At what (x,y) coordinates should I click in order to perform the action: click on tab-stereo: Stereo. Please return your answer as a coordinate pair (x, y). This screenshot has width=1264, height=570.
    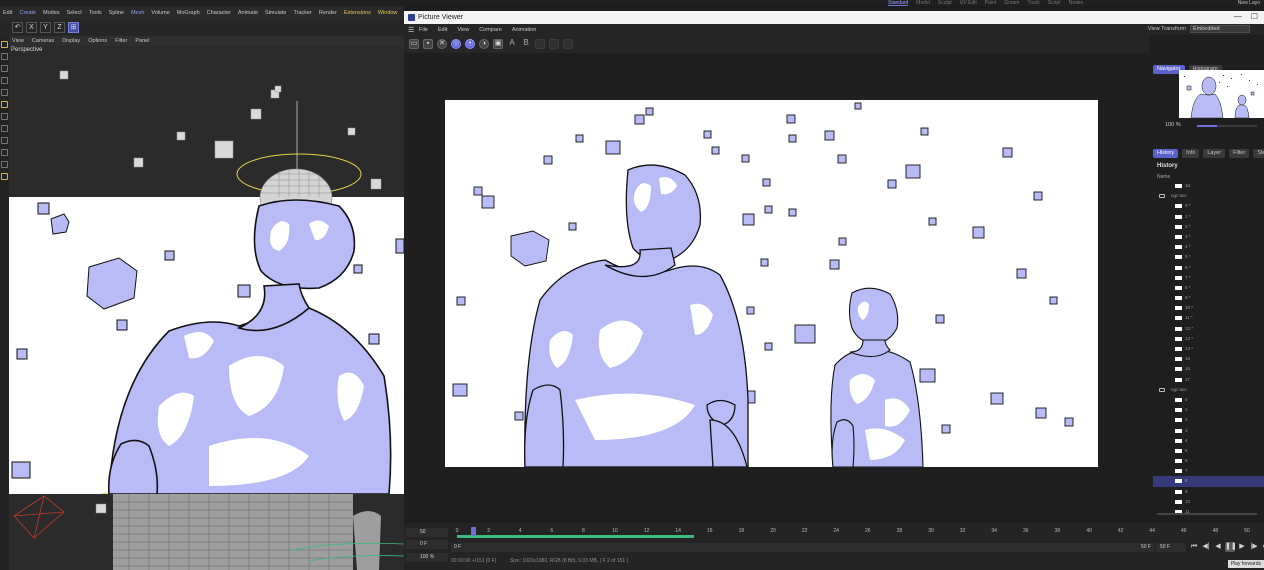
    Looking at the image, I should click on (1258, 153).